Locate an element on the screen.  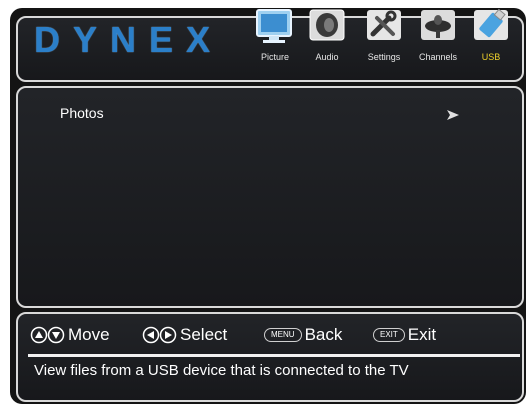
hint-back: MENU Back is located at coordinates (303, 335).